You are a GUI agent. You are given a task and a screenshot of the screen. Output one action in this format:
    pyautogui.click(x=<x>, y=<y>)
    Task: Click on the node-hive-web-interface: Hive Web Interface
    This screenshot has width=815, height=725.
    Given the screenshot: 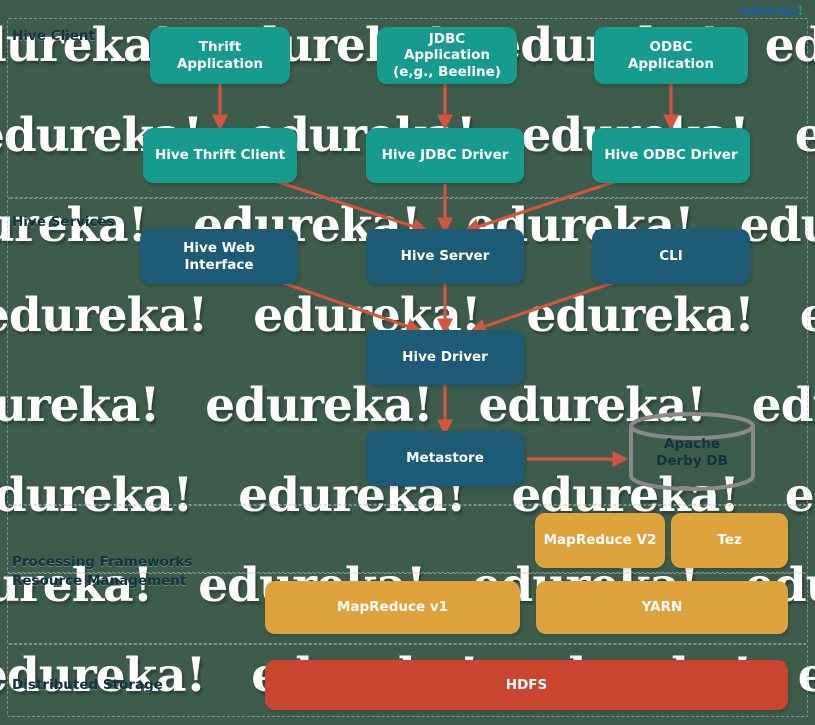 What is the action you would take?
    pyautogui.click(x=219, y=256)
    